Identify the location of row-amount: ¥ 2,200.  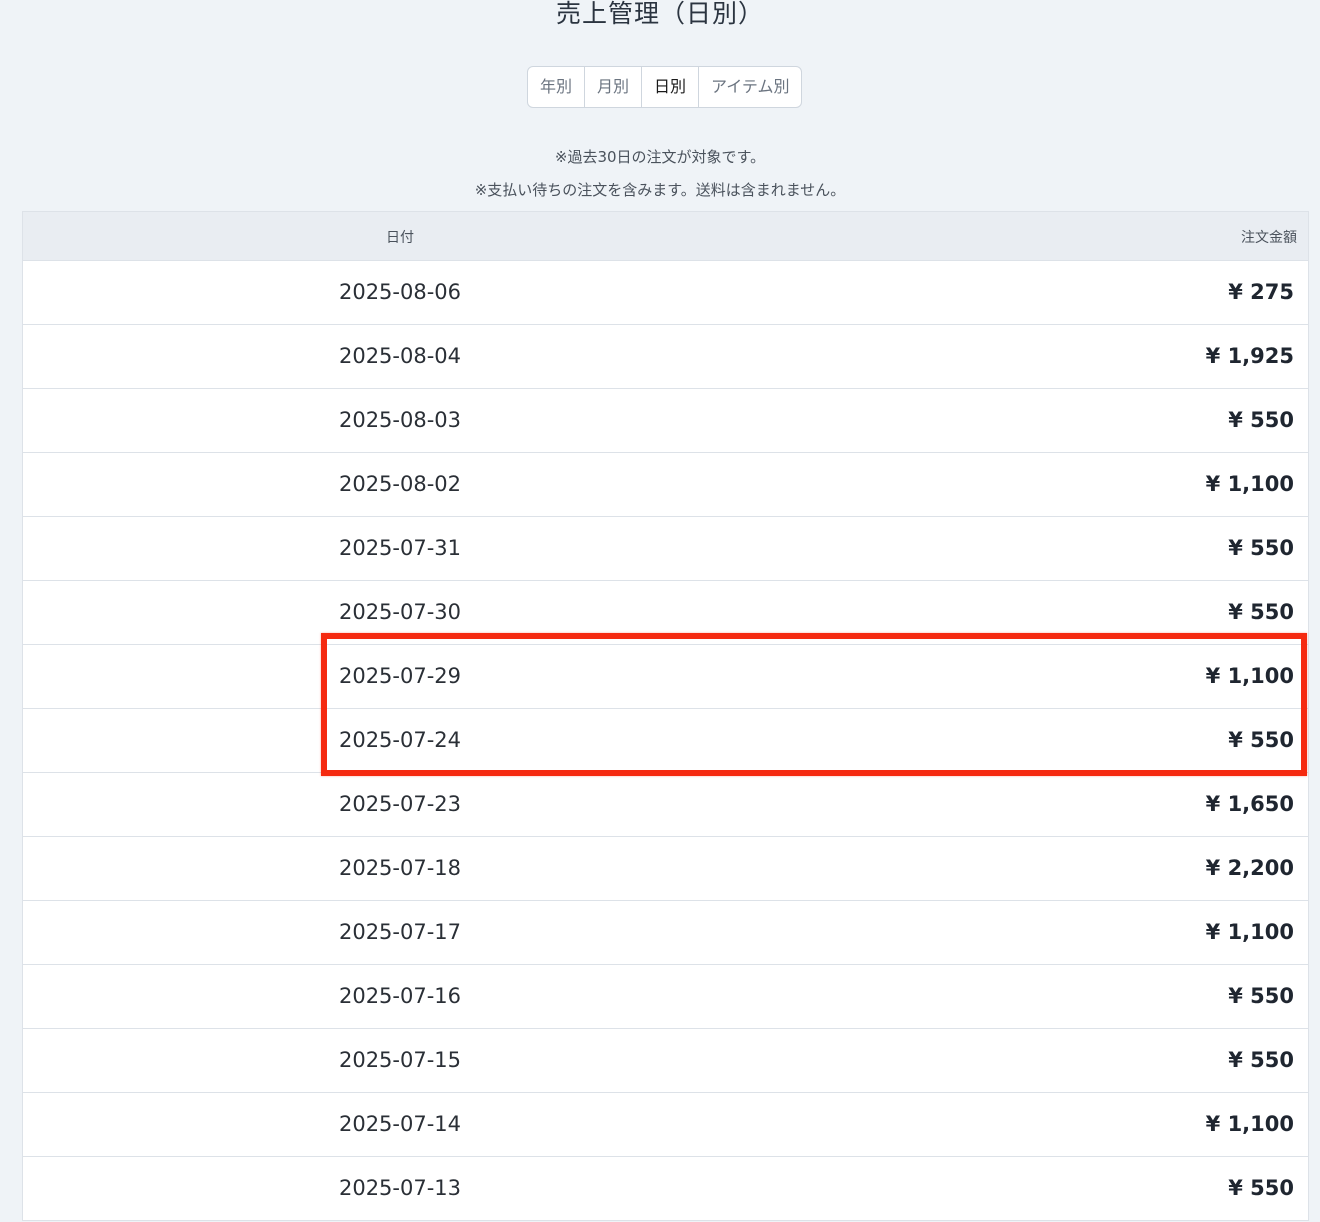
(1249, 868).